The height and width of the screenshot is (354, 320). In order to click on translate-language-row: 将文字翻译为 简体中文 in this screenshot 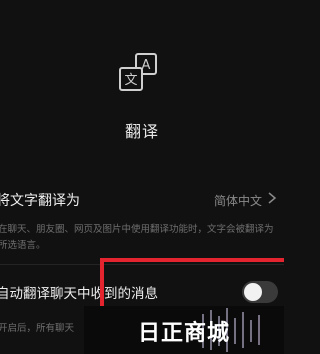, I will do `click(142, 200)`.